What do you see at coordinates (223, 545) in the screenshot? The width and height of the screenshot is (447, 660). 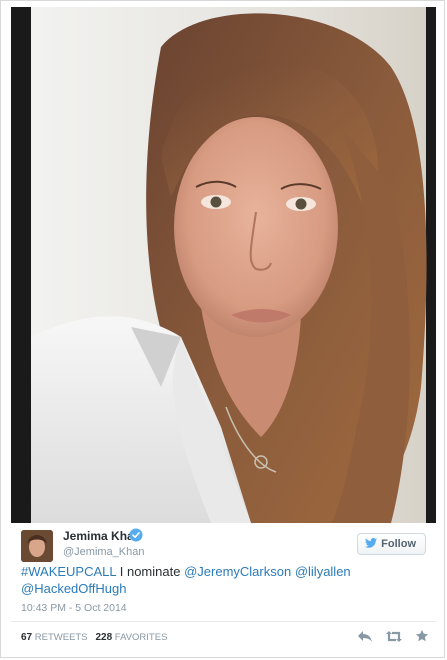 I see `tweet-header: Jemima Khan @Jemima_Khan Follow` at bounding box center [223, 545].